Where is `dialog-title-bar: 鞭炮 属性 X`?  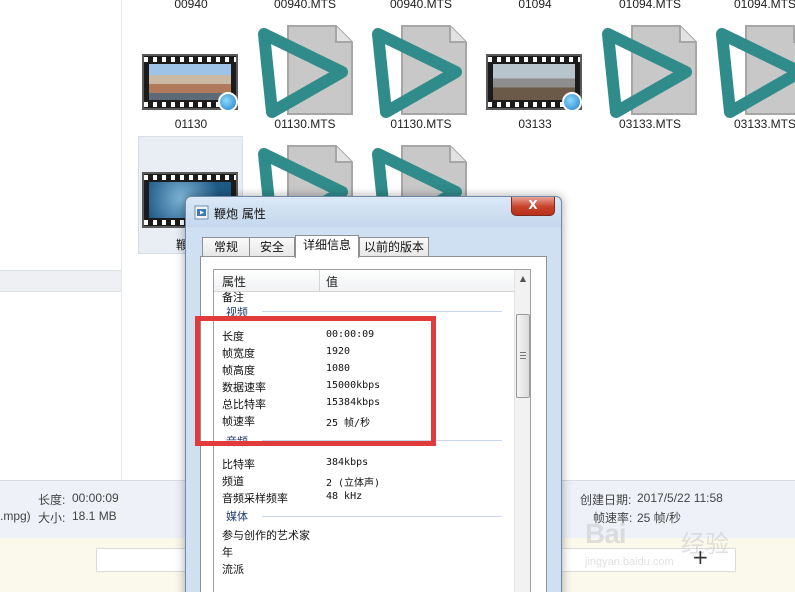
dialog-title-bar: 鞭炮 属性 X is located at coordinates (373, 212).